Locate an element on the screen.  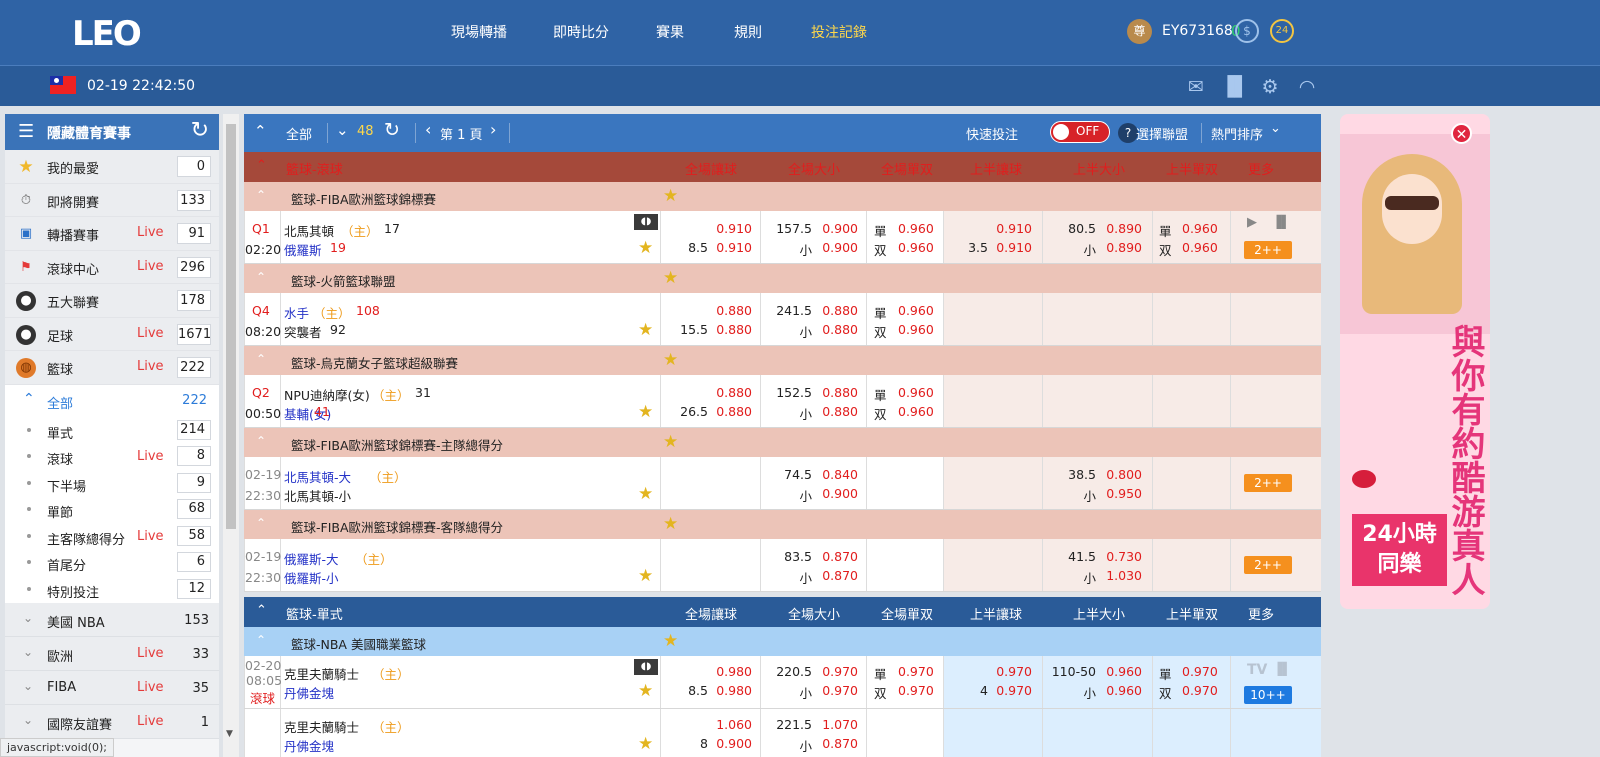
taiwan-flag-icon is located at coordinates (63, 85).